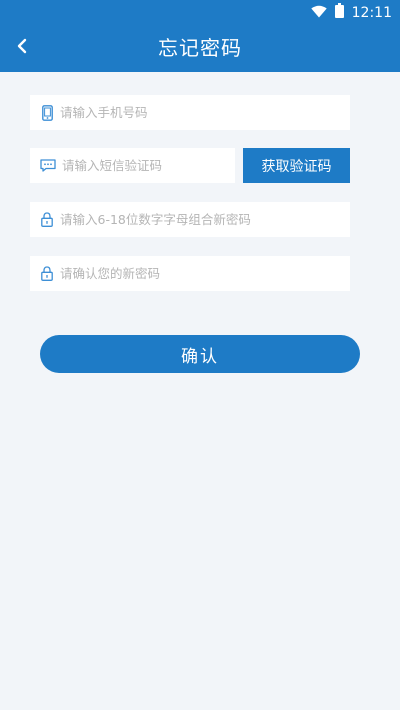  What do you see at coordinates (205, 273) in the screenshot?
I see `confirm-password-input` at bounding box center [205, 273].